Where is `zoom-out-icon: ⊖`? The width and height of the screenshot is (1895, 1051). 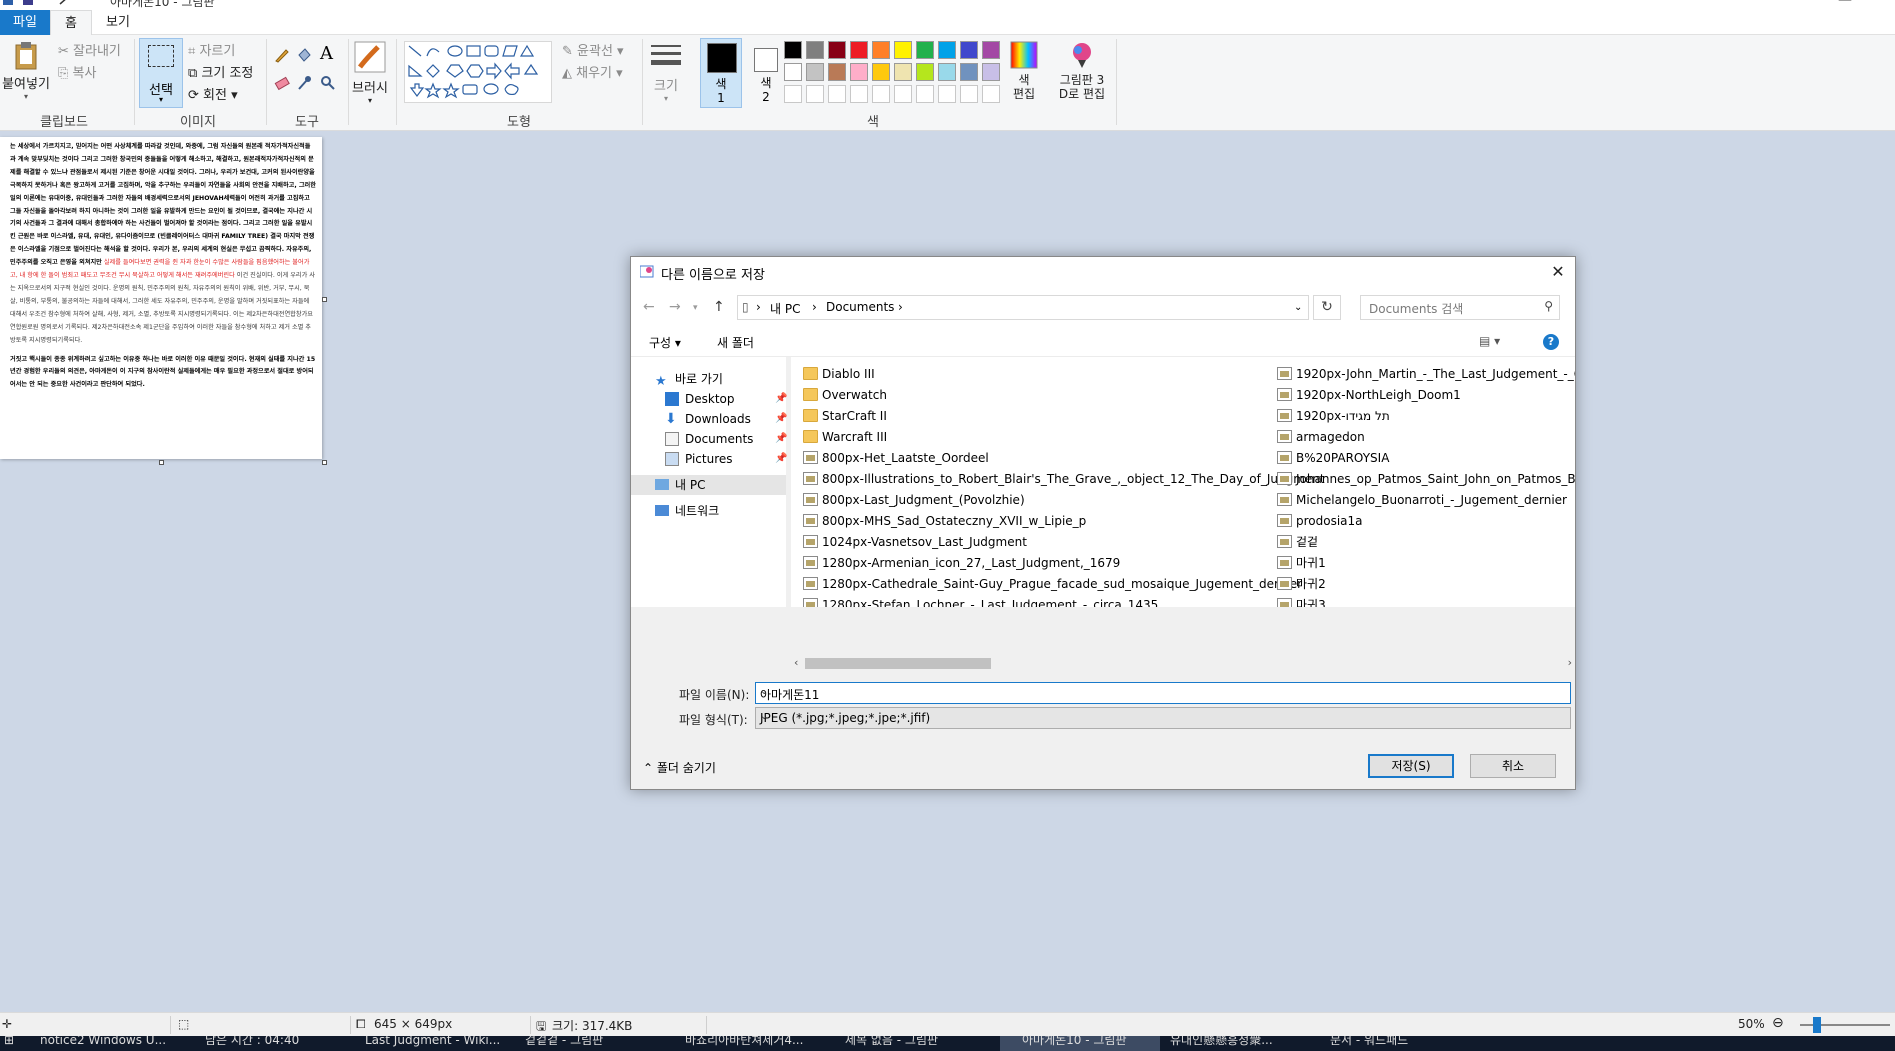 zoom-out-icon: ⊖ is located at coordinates (1778, 1023).